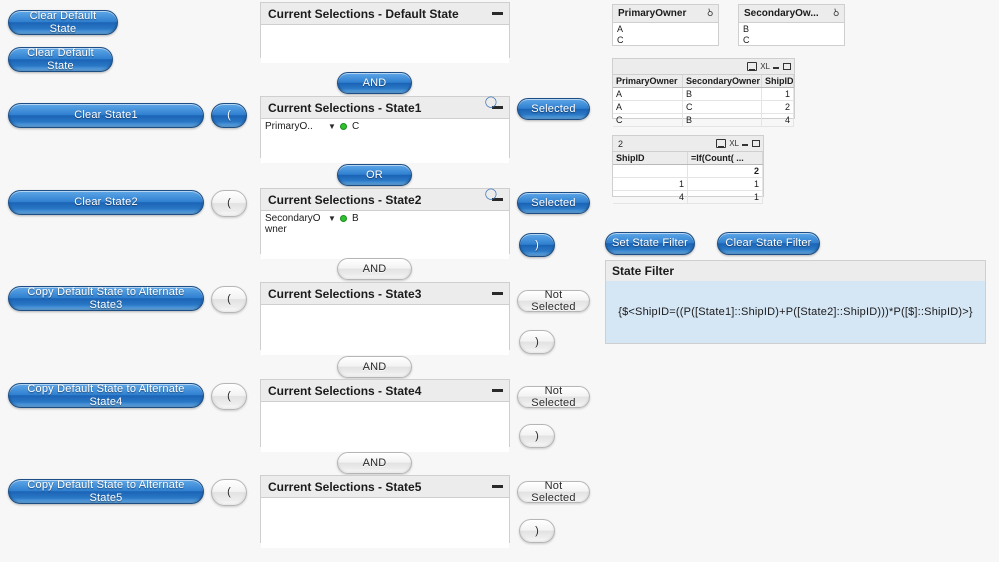 This screenshot has height=562, width=999. What do you see at coordinates (229, 492) in the screenshot?
I see `open-paren-button-state5: (` at bounding box center [229, 492].